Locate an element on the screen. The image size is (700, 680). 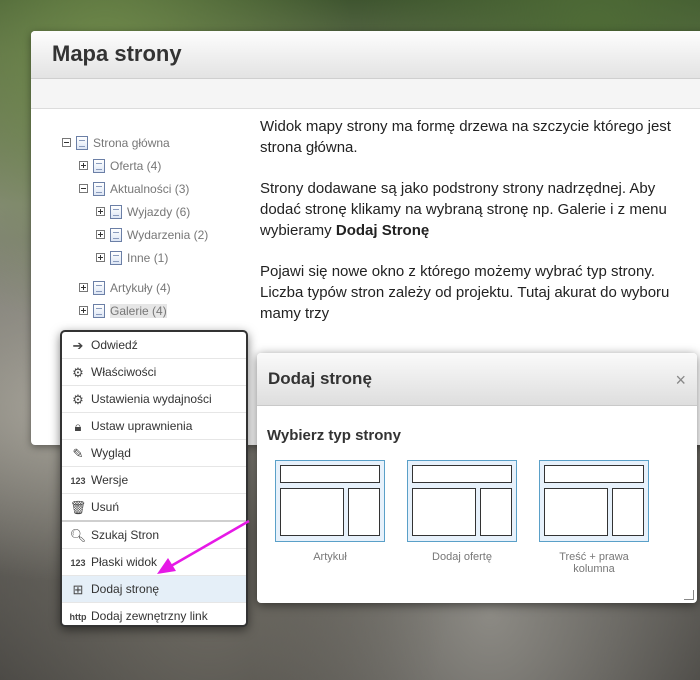
lock-icon: 🔒︎ is located at coordinates (78, 426).